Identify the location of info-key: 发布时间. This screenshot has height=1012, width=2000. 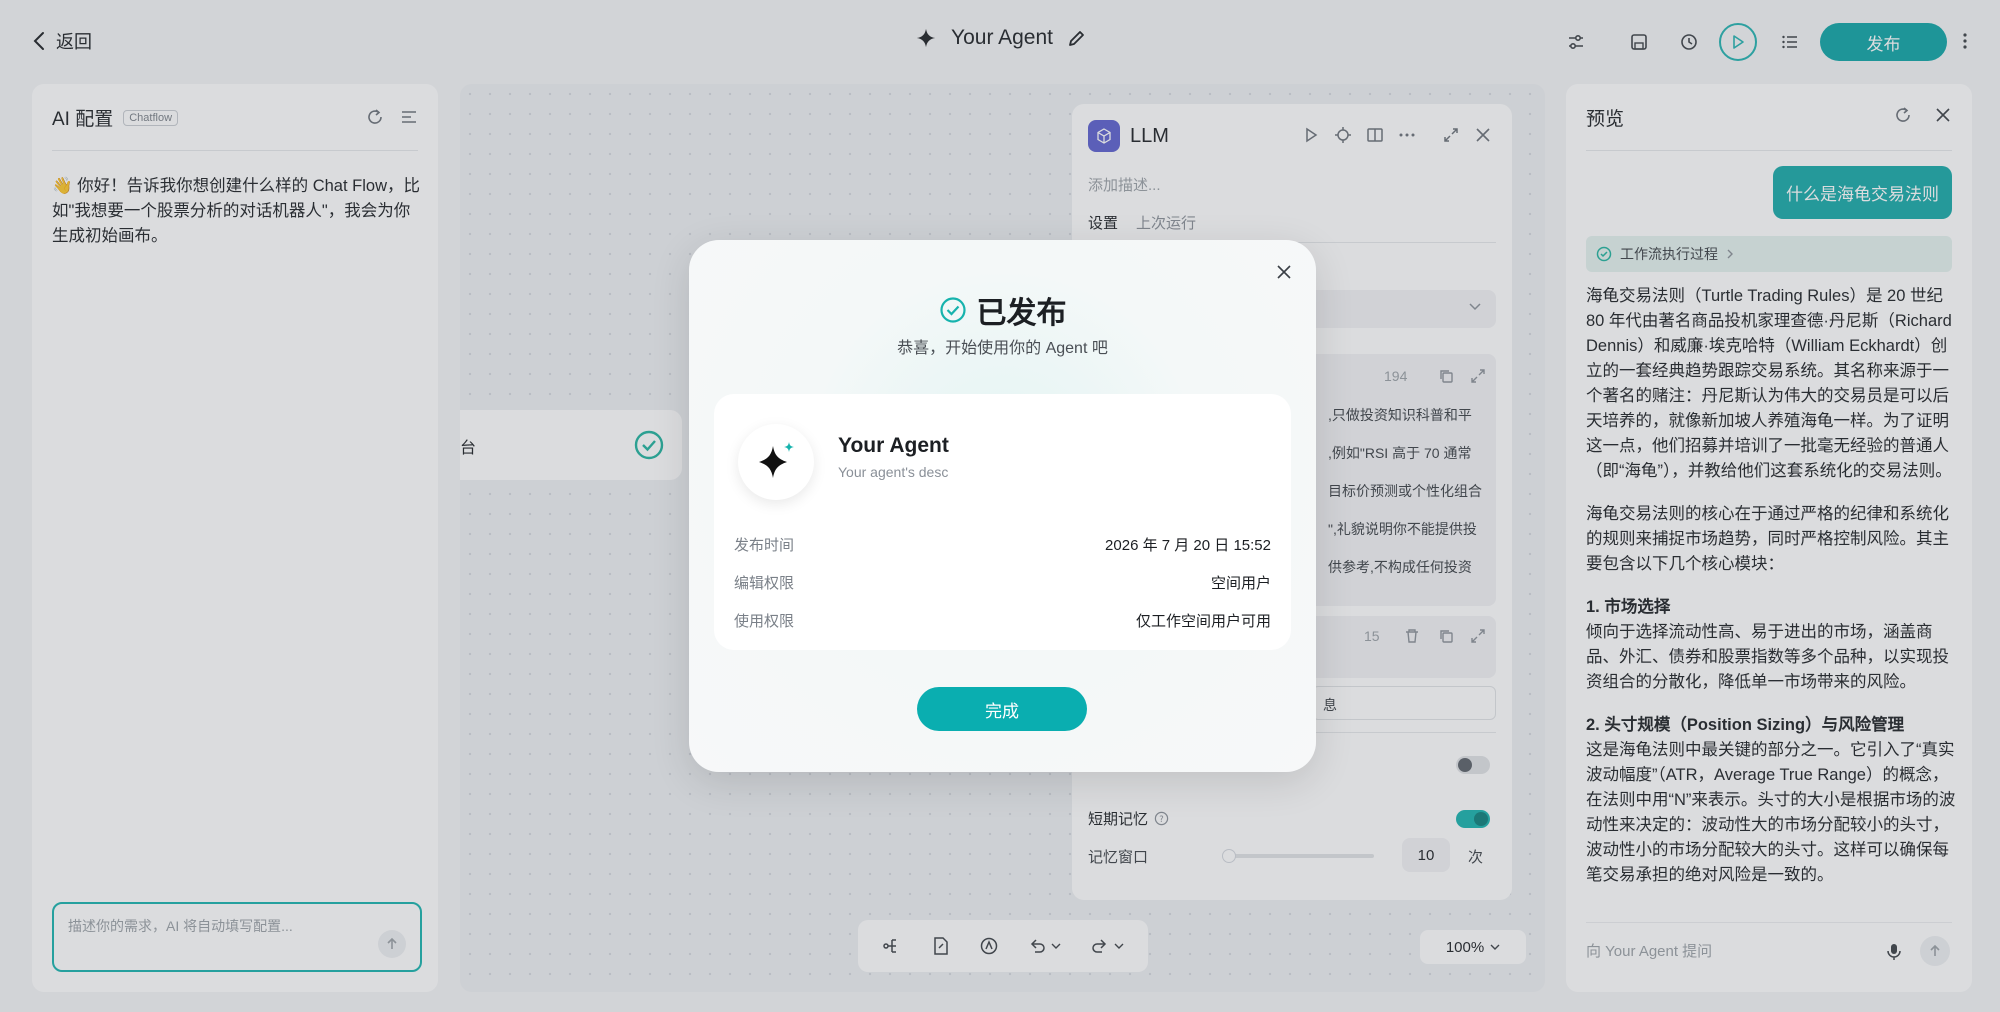
(764, 545).